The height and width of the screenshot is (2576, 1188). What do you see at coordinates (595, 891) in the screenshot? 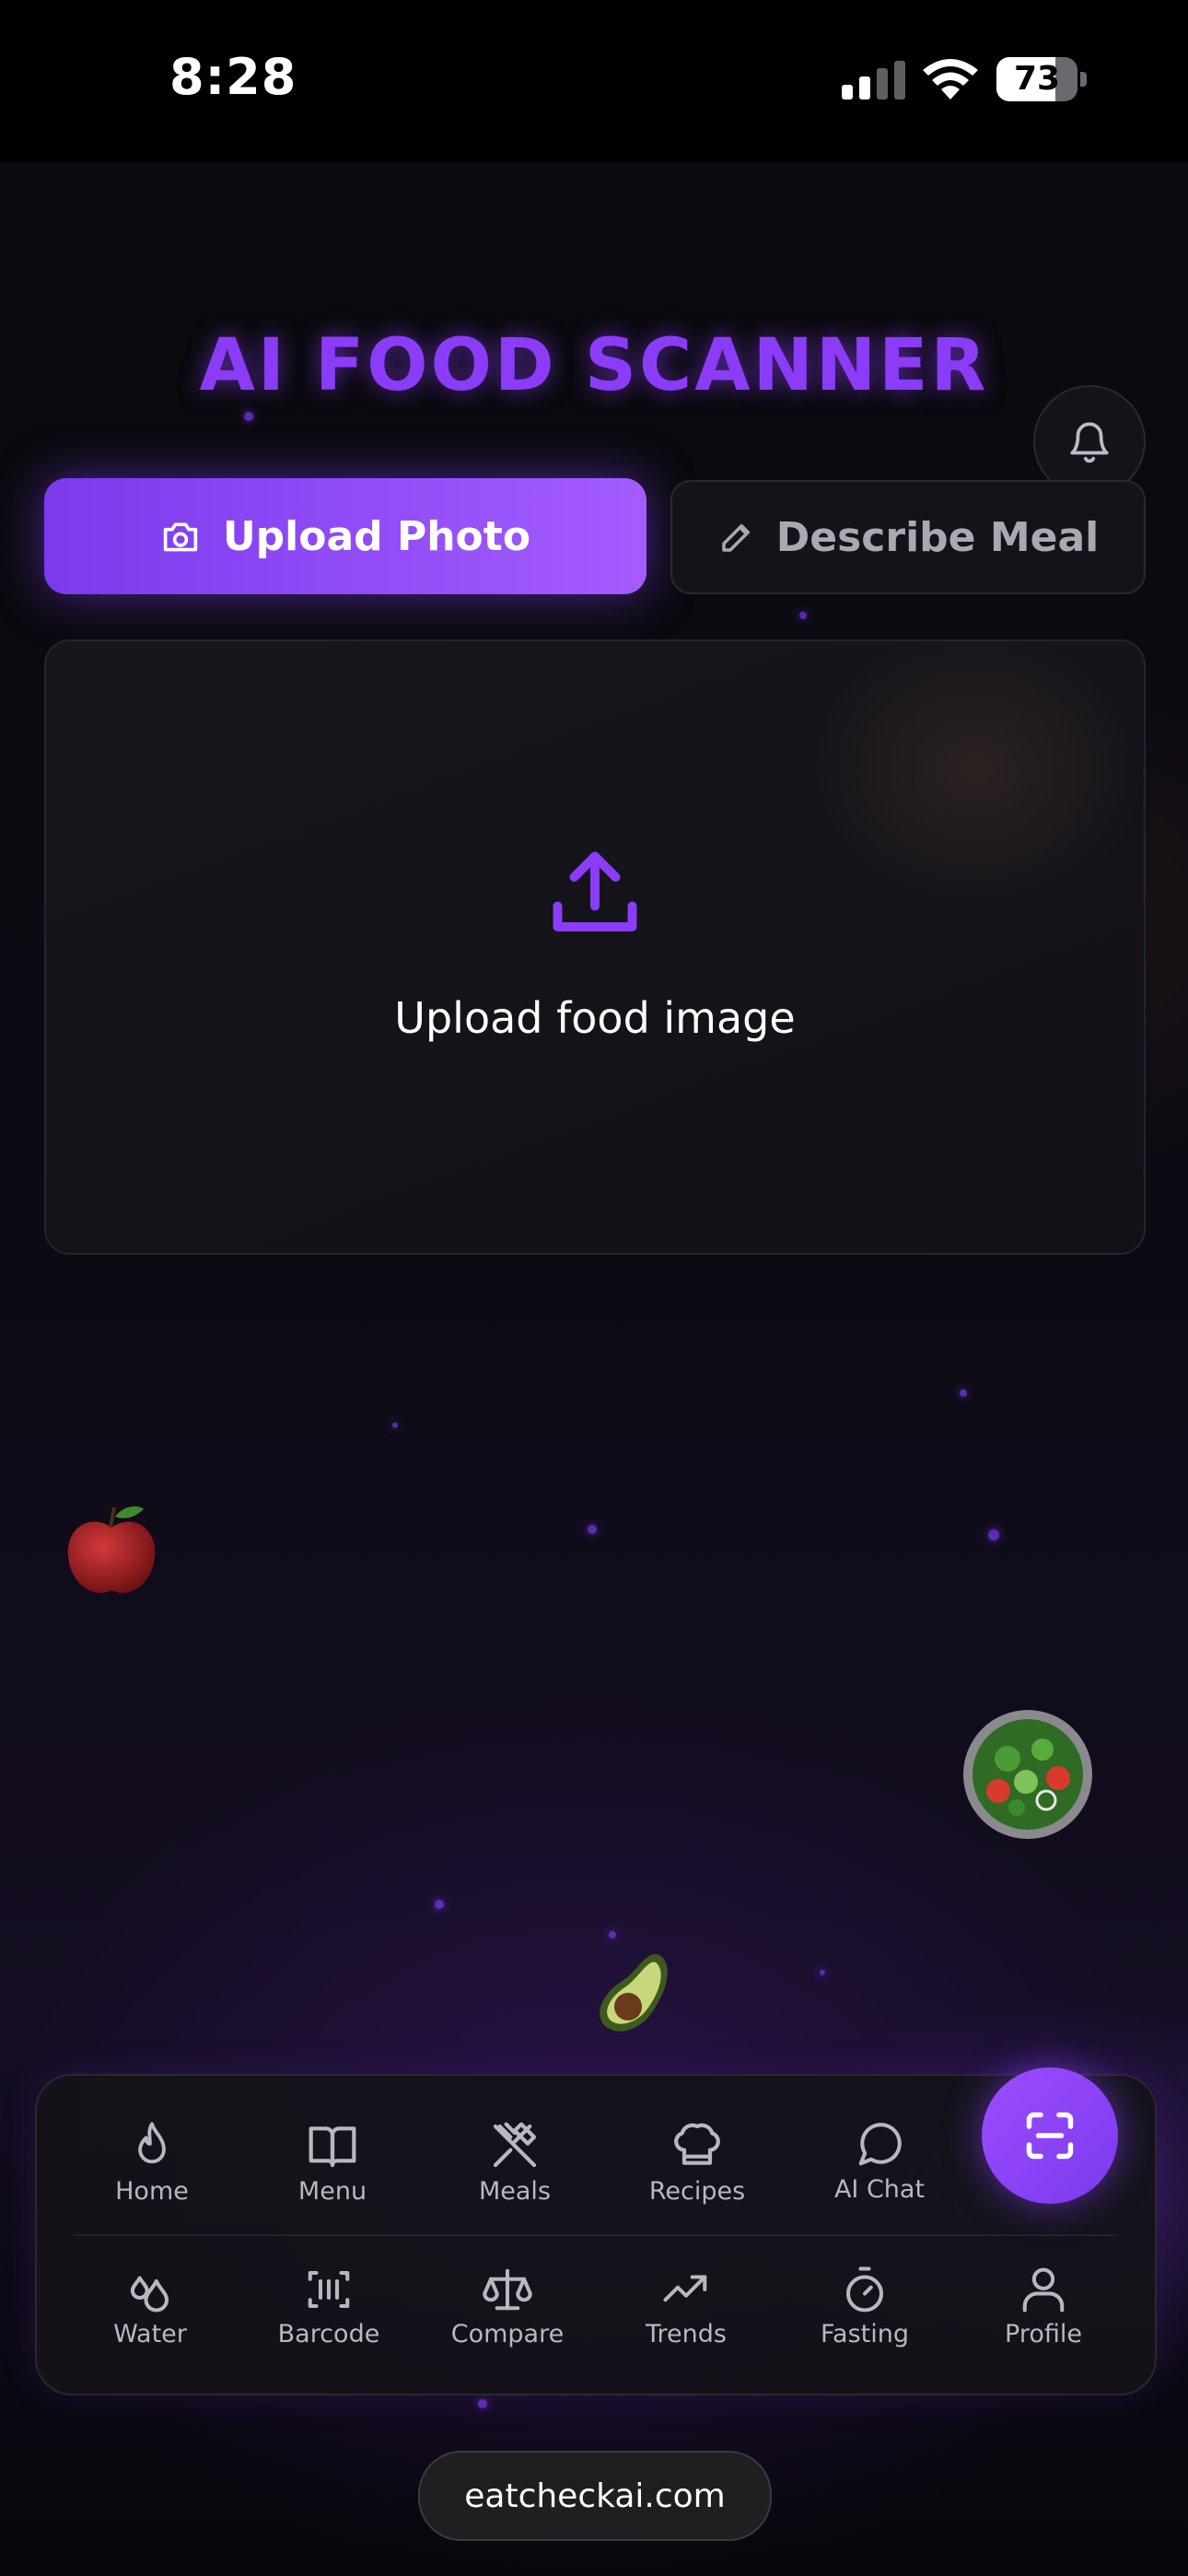
I see `upload-icon` at bounding box center [595, 891].